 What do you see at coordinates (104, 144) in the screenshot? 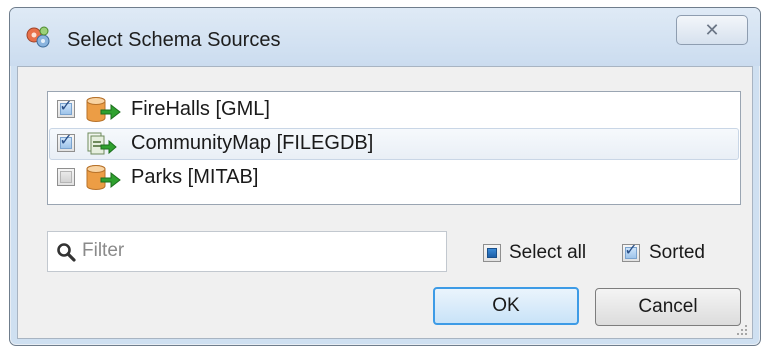
I see `filegdb-arrow-icon` at bounding box center [104, 144].